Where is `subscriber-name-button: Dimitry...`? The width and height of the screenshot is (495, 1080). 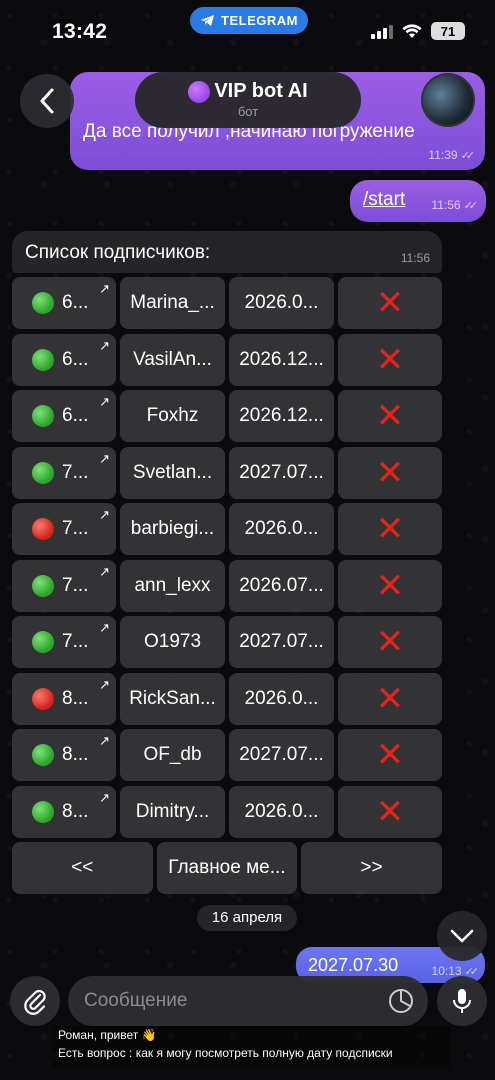
subscriber-name-button: Dimitry... is located at coordinates (172, 811).